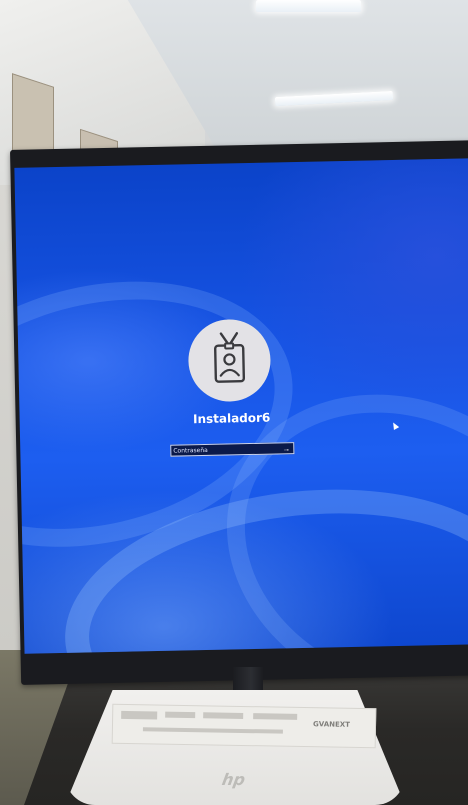 The height and width of the screenshot is (805, 468). I want to click on sticker-brand: GVANEXT, so click(331, 724).